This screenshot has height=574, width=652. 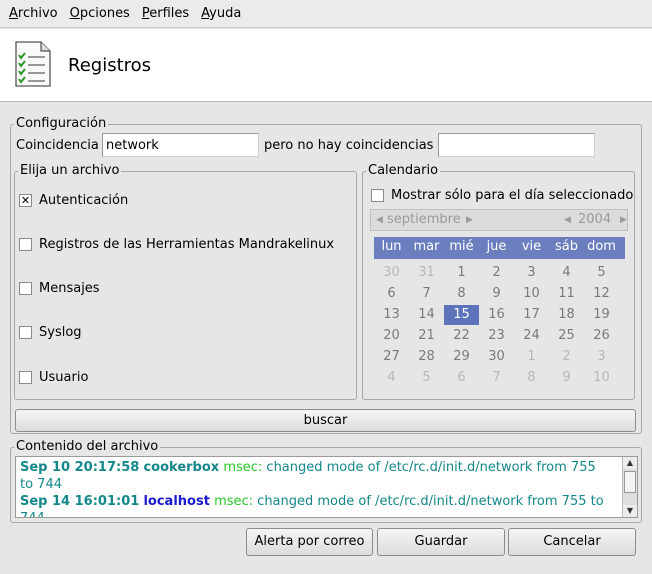 What do you see at coordinates (461, 246) in the screenshot?
I see `weekday-mie: mié` at bounding box center [461, 246].